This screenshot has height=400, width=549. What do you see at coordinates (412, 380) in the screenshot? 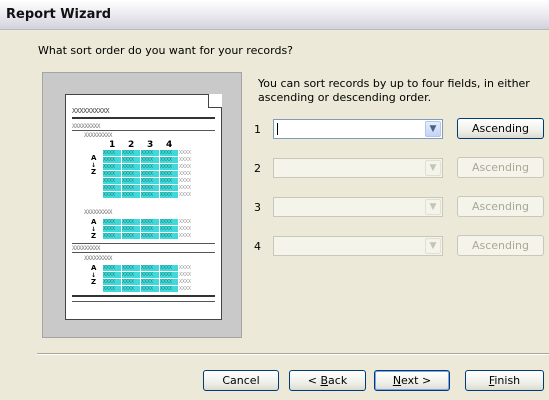
I see `next-button: Next >` at bounding box center [412, 380].